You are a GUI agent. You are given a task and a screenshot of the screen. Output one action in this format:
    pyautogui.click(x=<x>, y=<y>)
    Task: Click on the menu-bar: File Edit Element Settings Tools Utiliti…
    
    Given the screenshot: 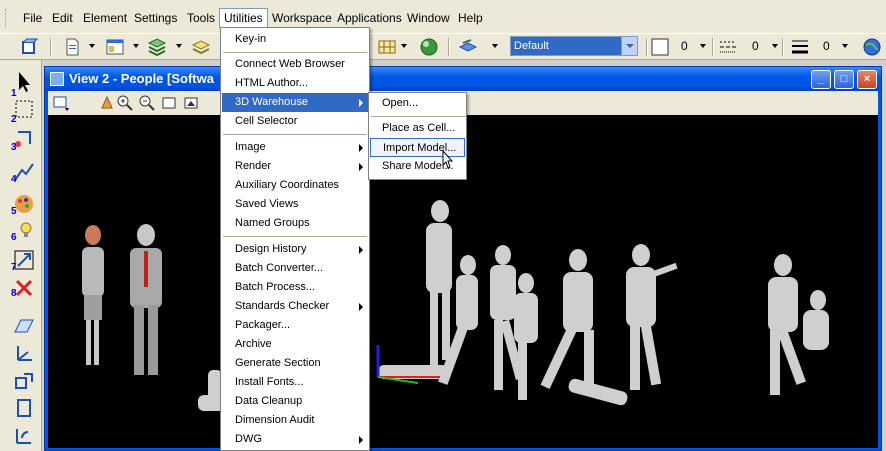 What is the action you would take?
    pyautogui.click(x=443, y=17)
    